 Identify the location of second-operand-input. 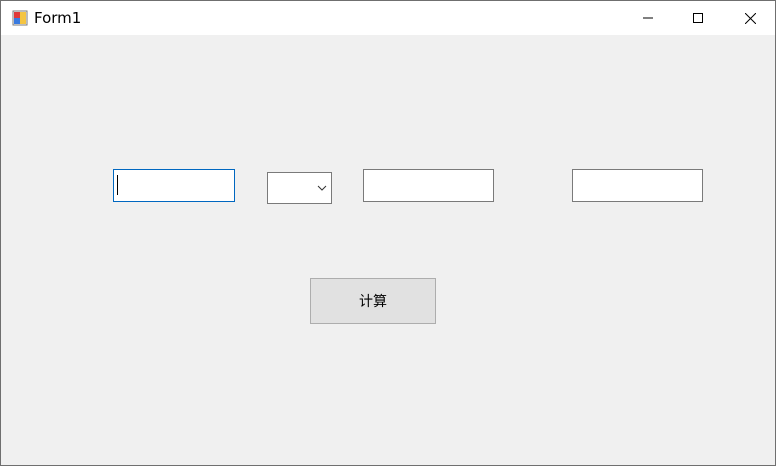
(428, 185).